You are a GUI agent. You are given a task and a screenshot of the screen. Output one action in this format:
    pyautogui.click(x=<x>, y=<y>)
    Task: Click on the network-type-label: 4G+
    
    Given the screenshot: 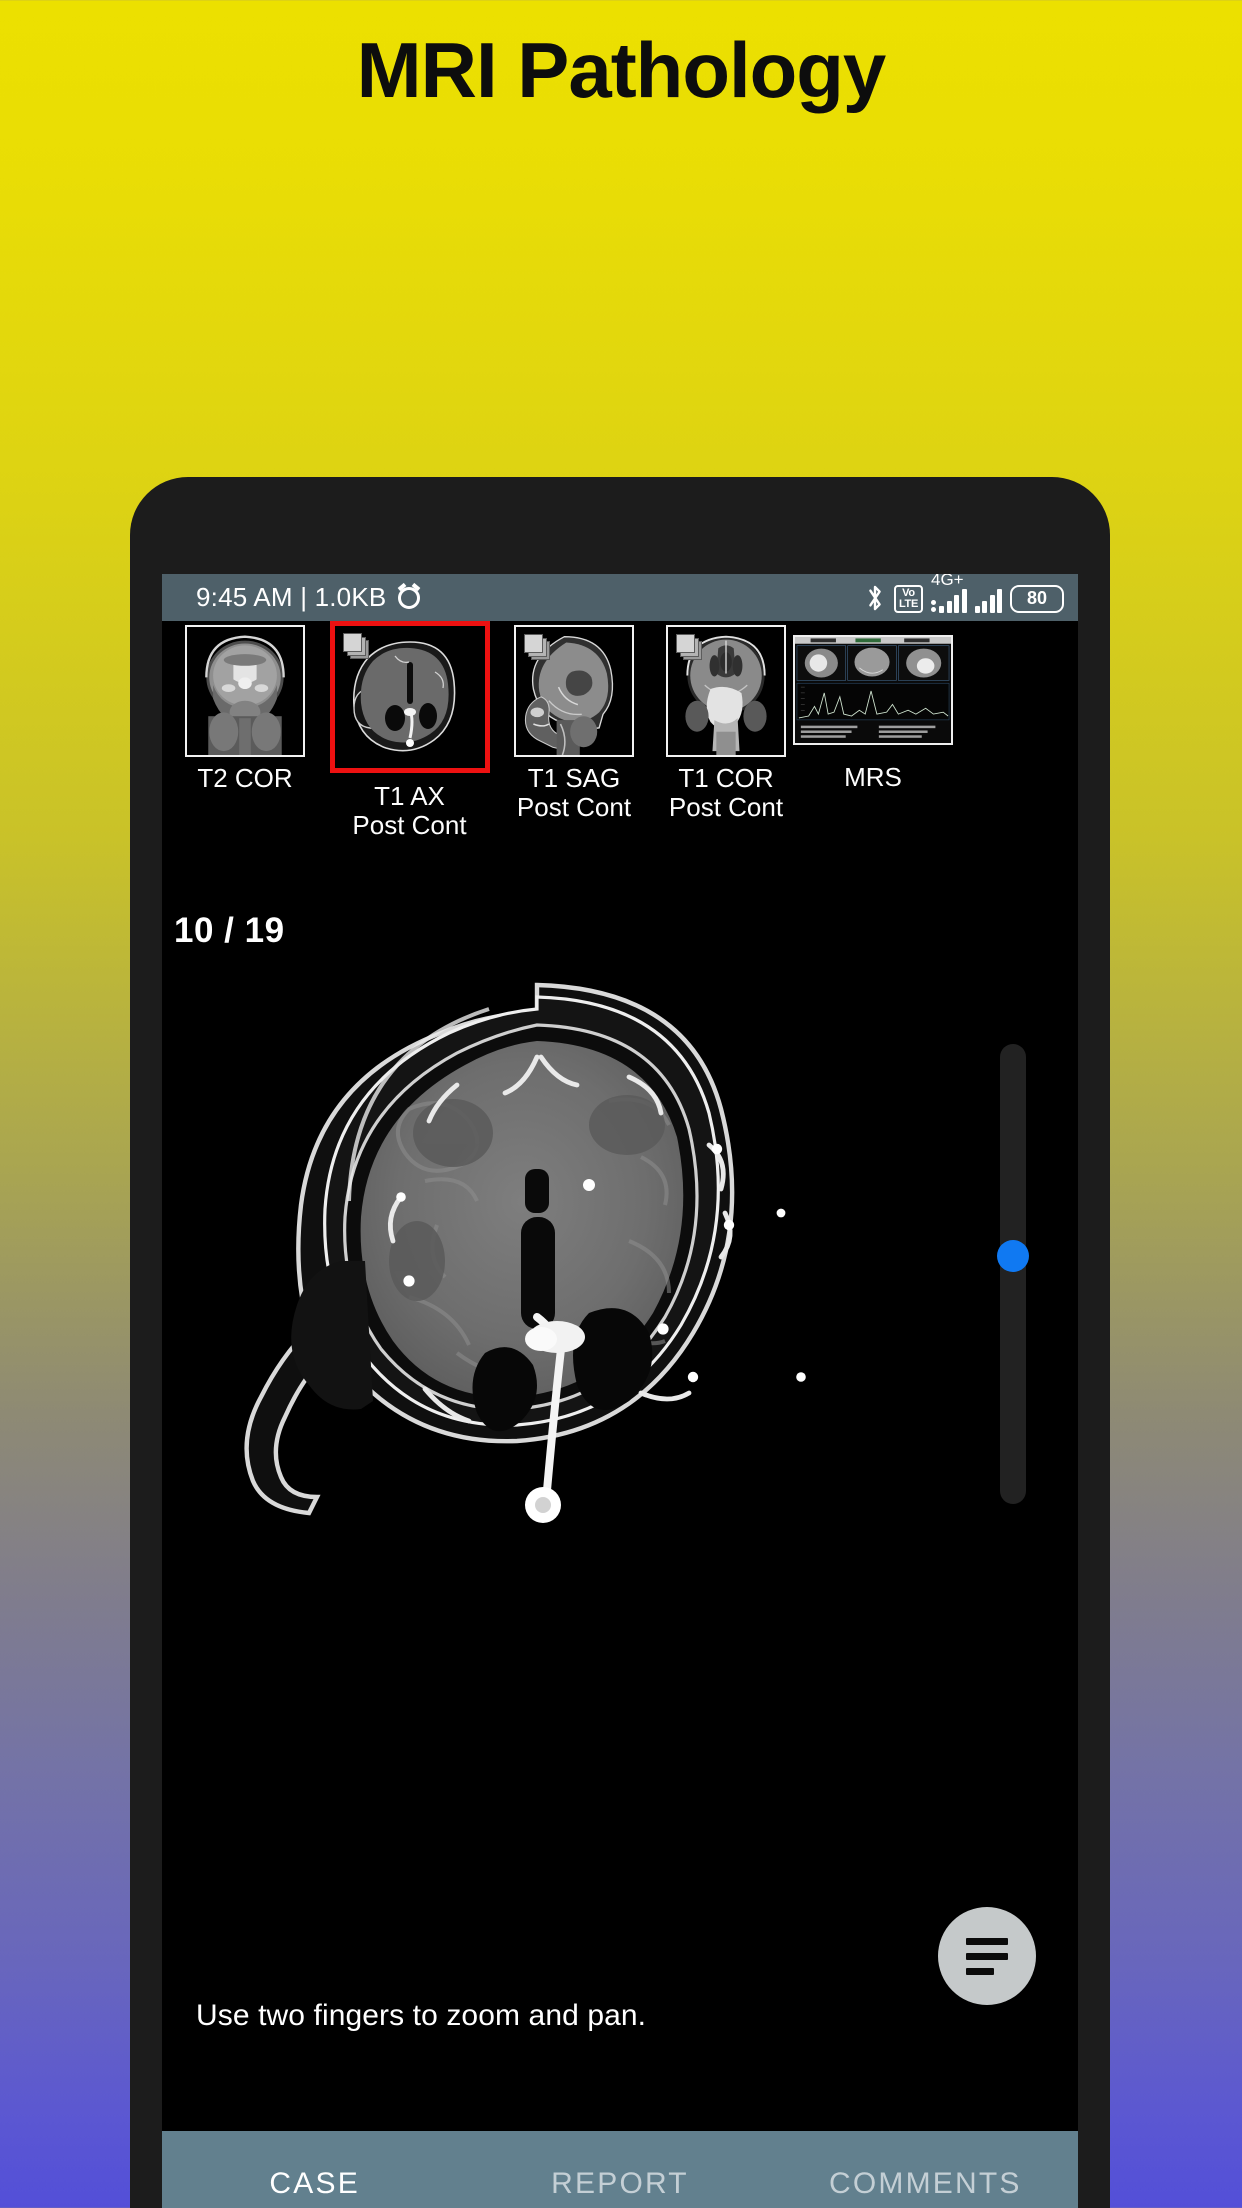 What is the action you would take?
    pyautogui.click(x=947, y=581)
    